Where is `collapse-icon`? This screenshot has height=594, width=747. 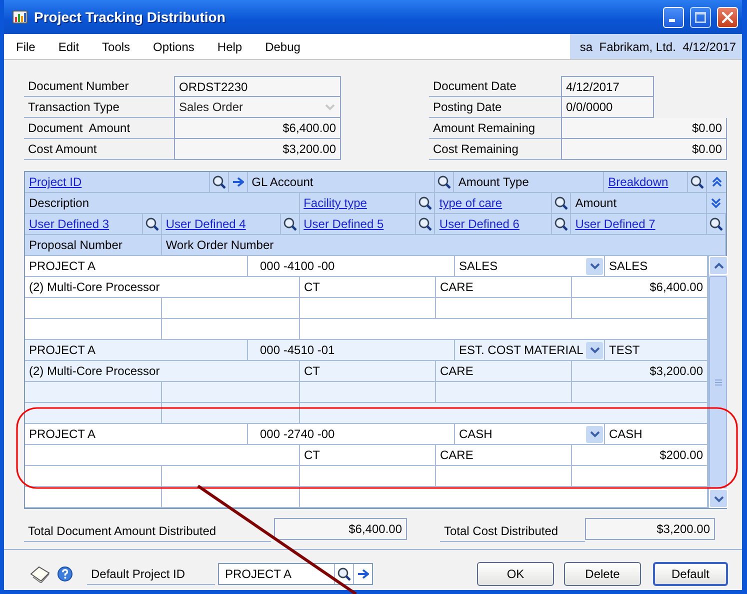 collapse-icon is located at coordinates (716, 182).